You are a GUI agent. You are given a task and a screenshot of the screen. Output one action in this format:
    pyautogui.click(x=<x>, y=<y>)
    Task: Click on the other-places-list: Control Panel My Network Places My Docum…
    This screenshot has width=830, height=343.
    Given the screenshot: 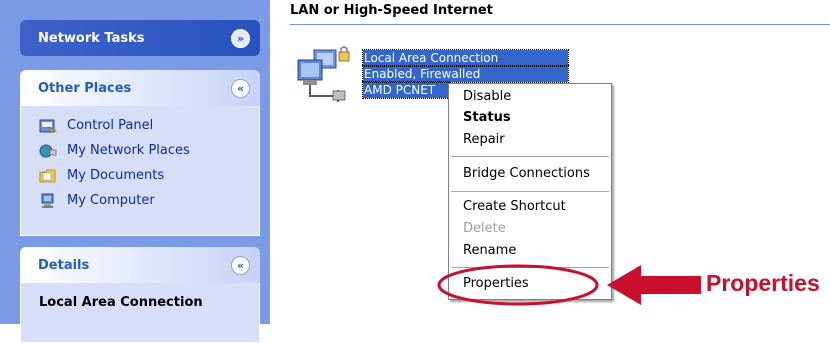 What is the action you would take?
    pyautogui.click(x=140, y=171)
    